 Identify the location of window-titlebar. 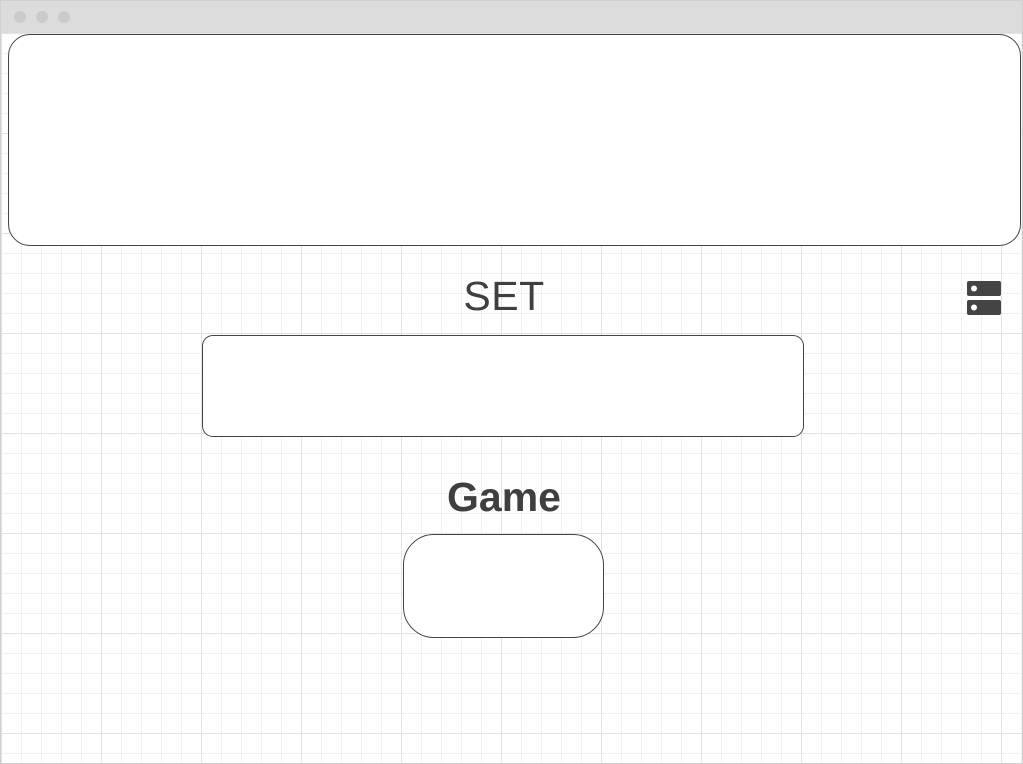
(511, 17).